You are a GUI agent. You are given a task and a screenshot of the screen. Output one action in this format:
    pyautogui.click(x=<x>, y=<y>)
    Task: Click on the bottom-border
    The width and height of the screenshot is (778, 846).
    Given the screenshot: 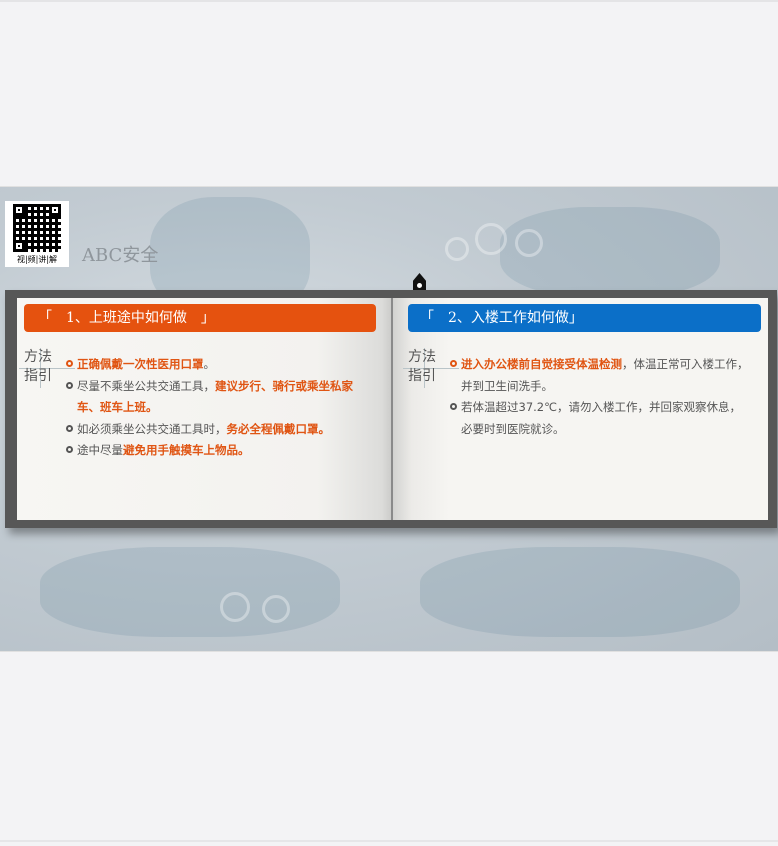 What is the action you would take?
    pyautogui.click(x=389, y=841)
    